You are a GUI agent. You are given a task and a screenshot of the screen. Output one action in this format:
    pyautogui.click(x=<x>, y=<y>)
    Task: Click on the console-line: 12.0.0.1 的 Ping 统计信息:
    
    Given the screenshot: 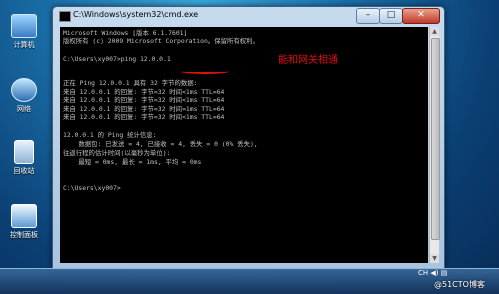 What is the action you would take?
    pyautogui.click(x=110, y=135)
    